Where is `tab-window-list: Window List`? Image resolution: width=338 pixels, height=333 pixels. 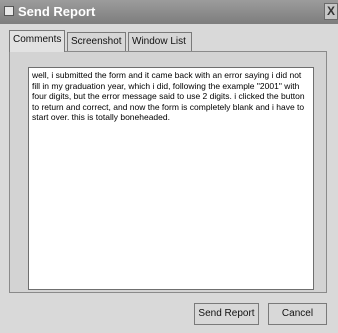 tab-window-list: Window List is located at coordinates (160, 42).